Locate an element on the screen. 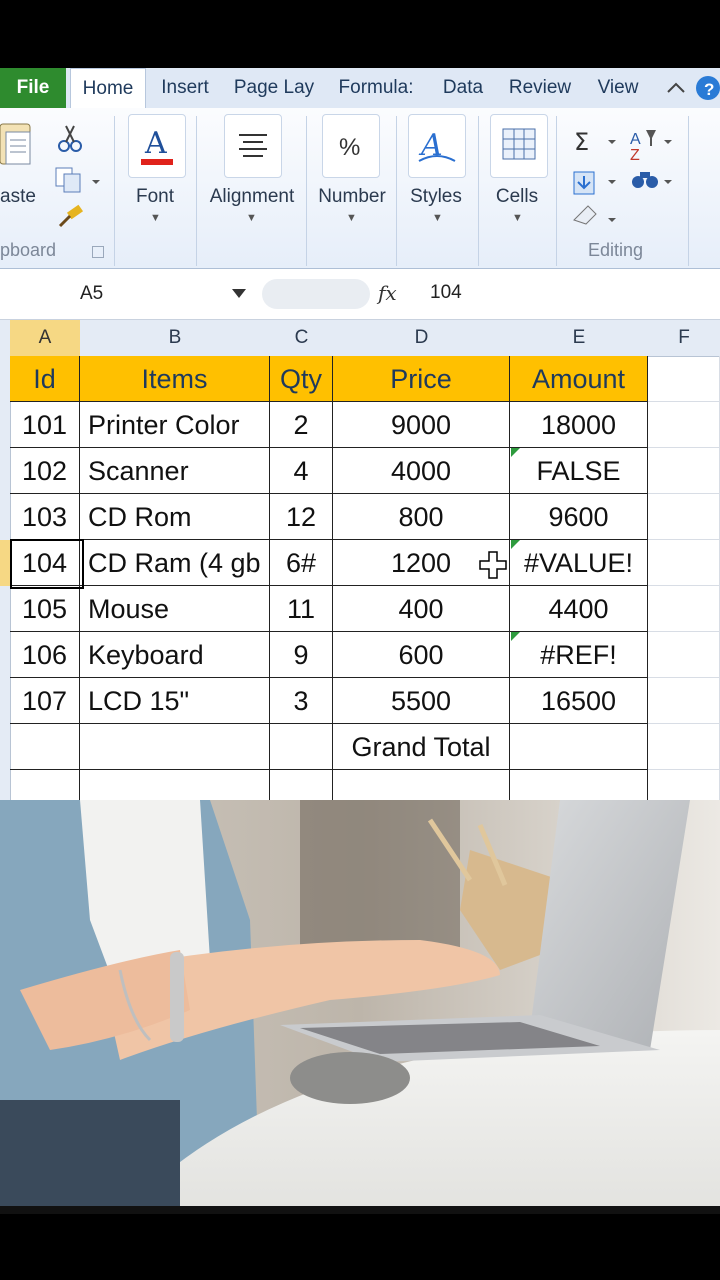  data-cell: Scanner is located at coordinates (175, 471).